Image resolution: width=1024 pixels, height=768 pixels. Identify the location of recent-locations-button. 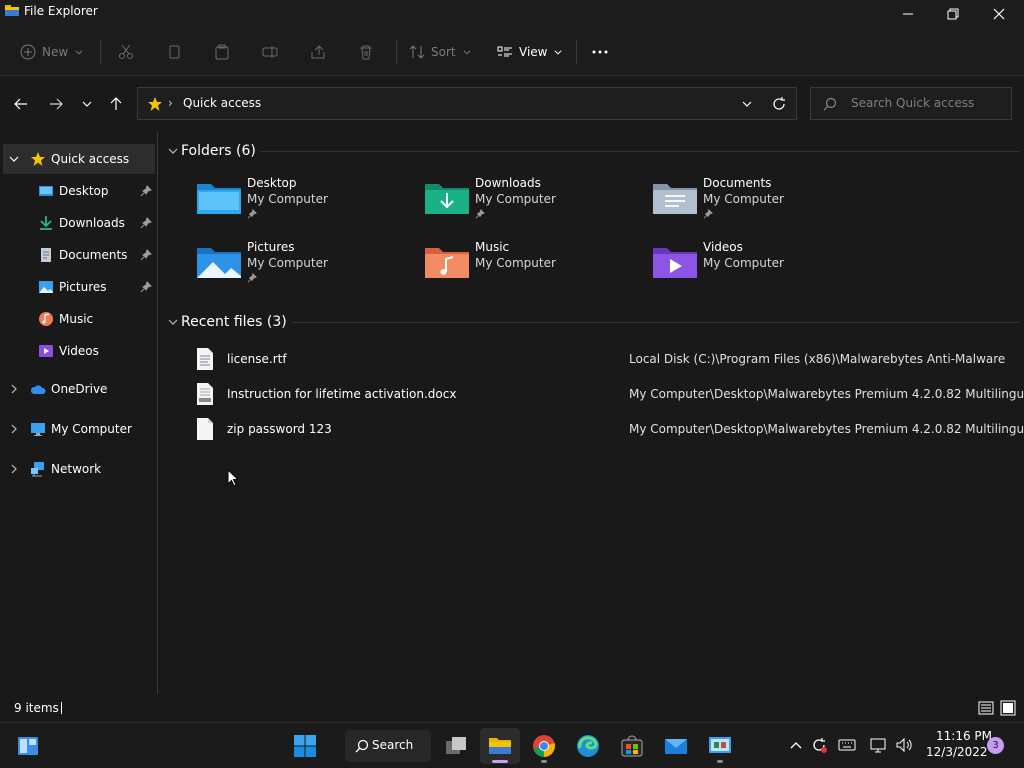
(87, 104).